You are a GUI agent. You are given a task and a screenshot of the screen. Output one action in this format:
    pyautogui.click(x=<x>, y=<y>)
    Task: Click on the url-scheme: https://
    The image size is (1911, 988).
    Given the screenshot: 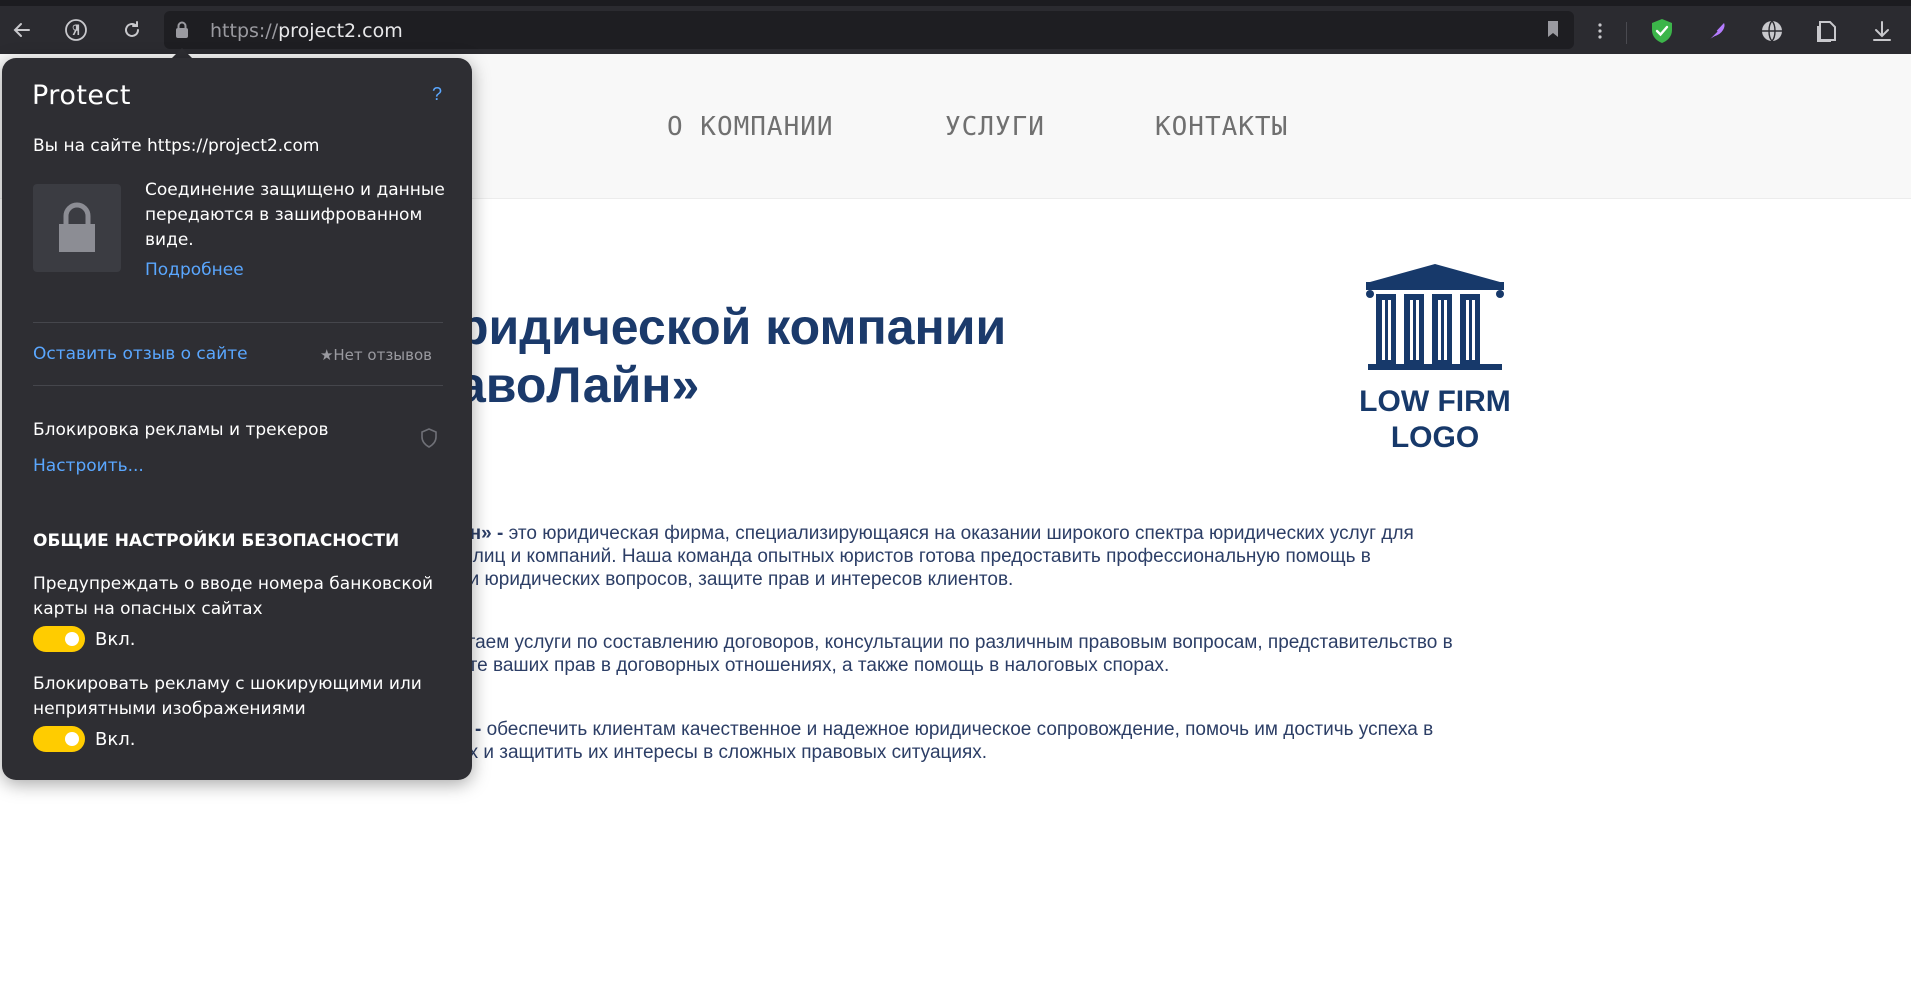 What is the action you would take?
    pyautogui.click(x=244, y=31)
    